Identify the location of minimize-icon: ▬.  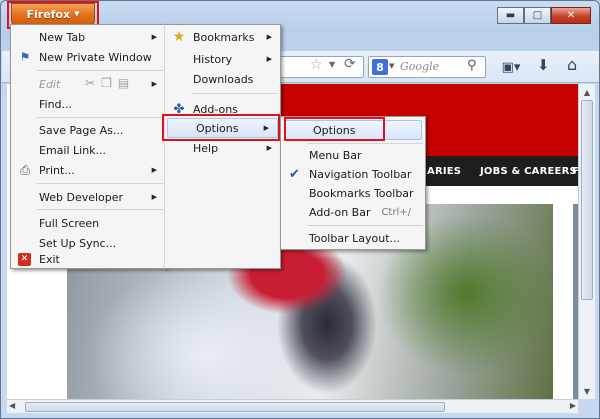
(510, 15).